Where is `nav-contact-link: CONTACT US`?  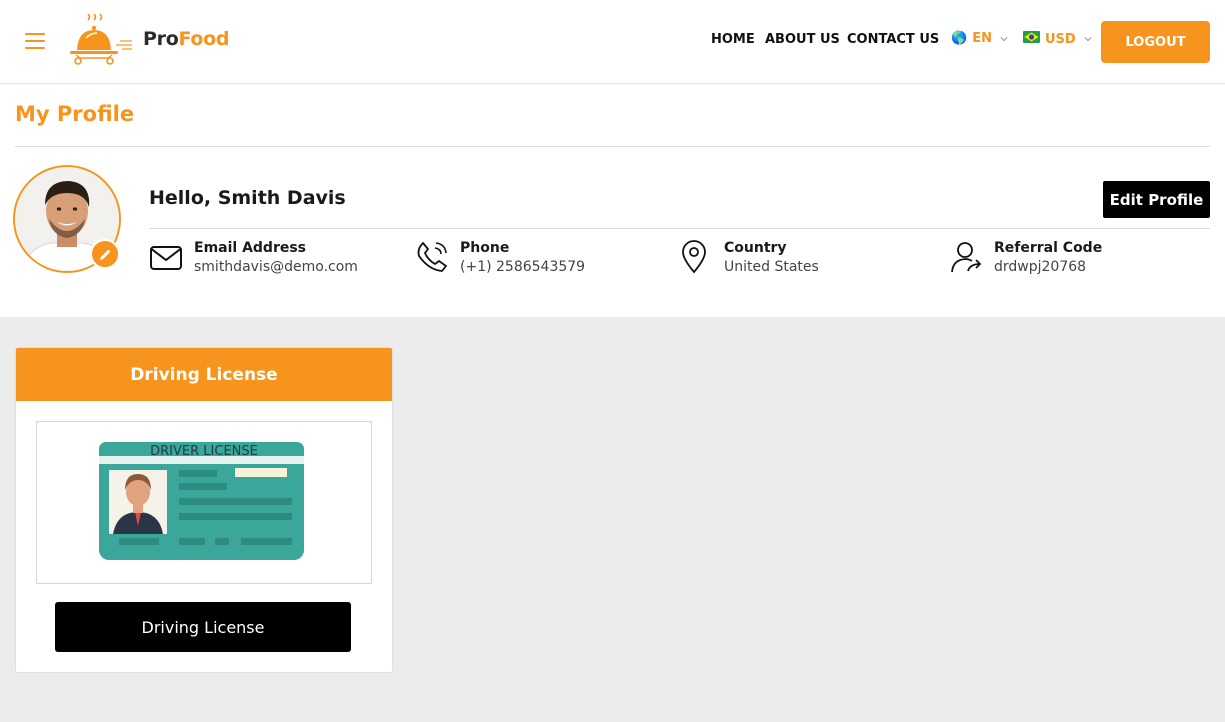 nav-contact-link: CONTACT US is located at coordinates (893, 39).